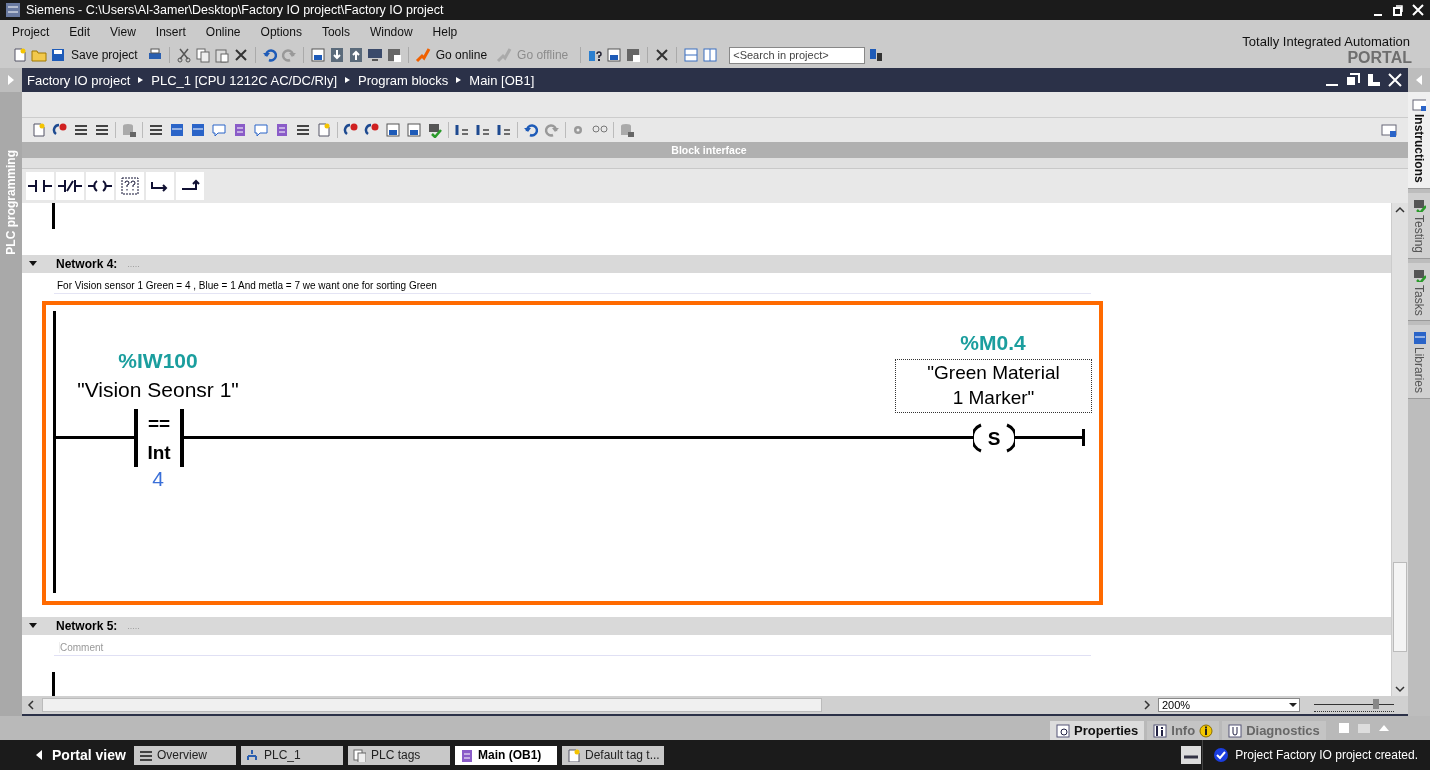  What do you see at coordinates (1083, 437) in the screenshot?
I see `rung-end-mark` at bounding box center [1083, 437].